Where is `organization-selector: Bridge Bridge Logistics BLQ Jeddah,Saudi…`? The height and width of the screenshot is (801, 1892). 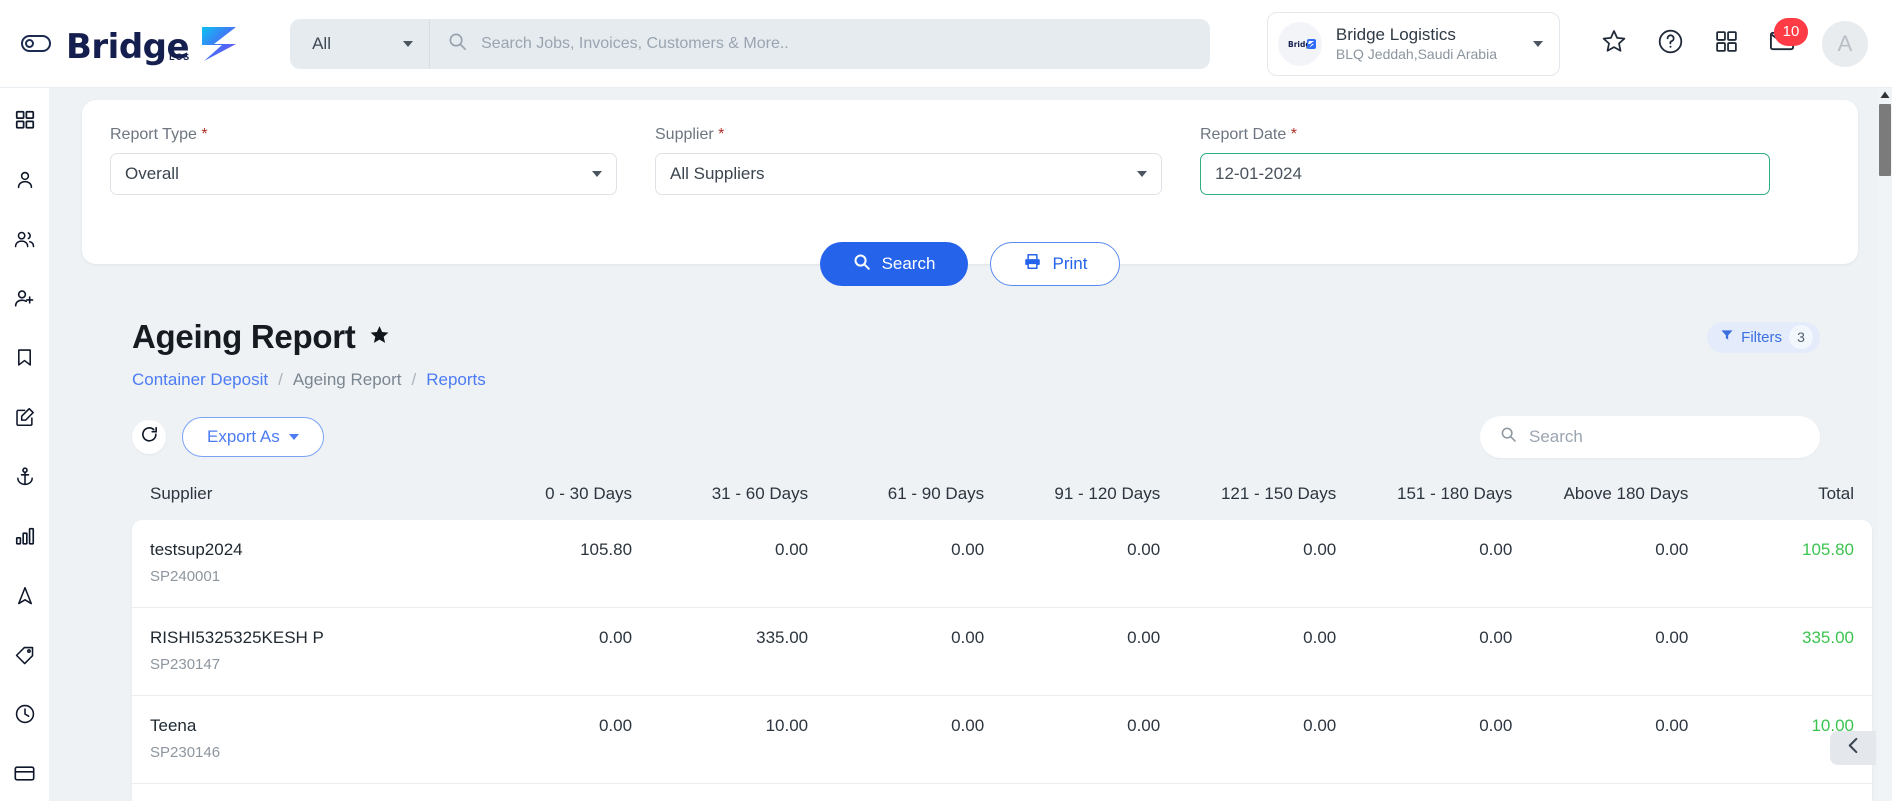 organization-selector: Bridge Bridge Logistics BLQ Jeddah,Saudi… is located at coordinates (1413, 43).